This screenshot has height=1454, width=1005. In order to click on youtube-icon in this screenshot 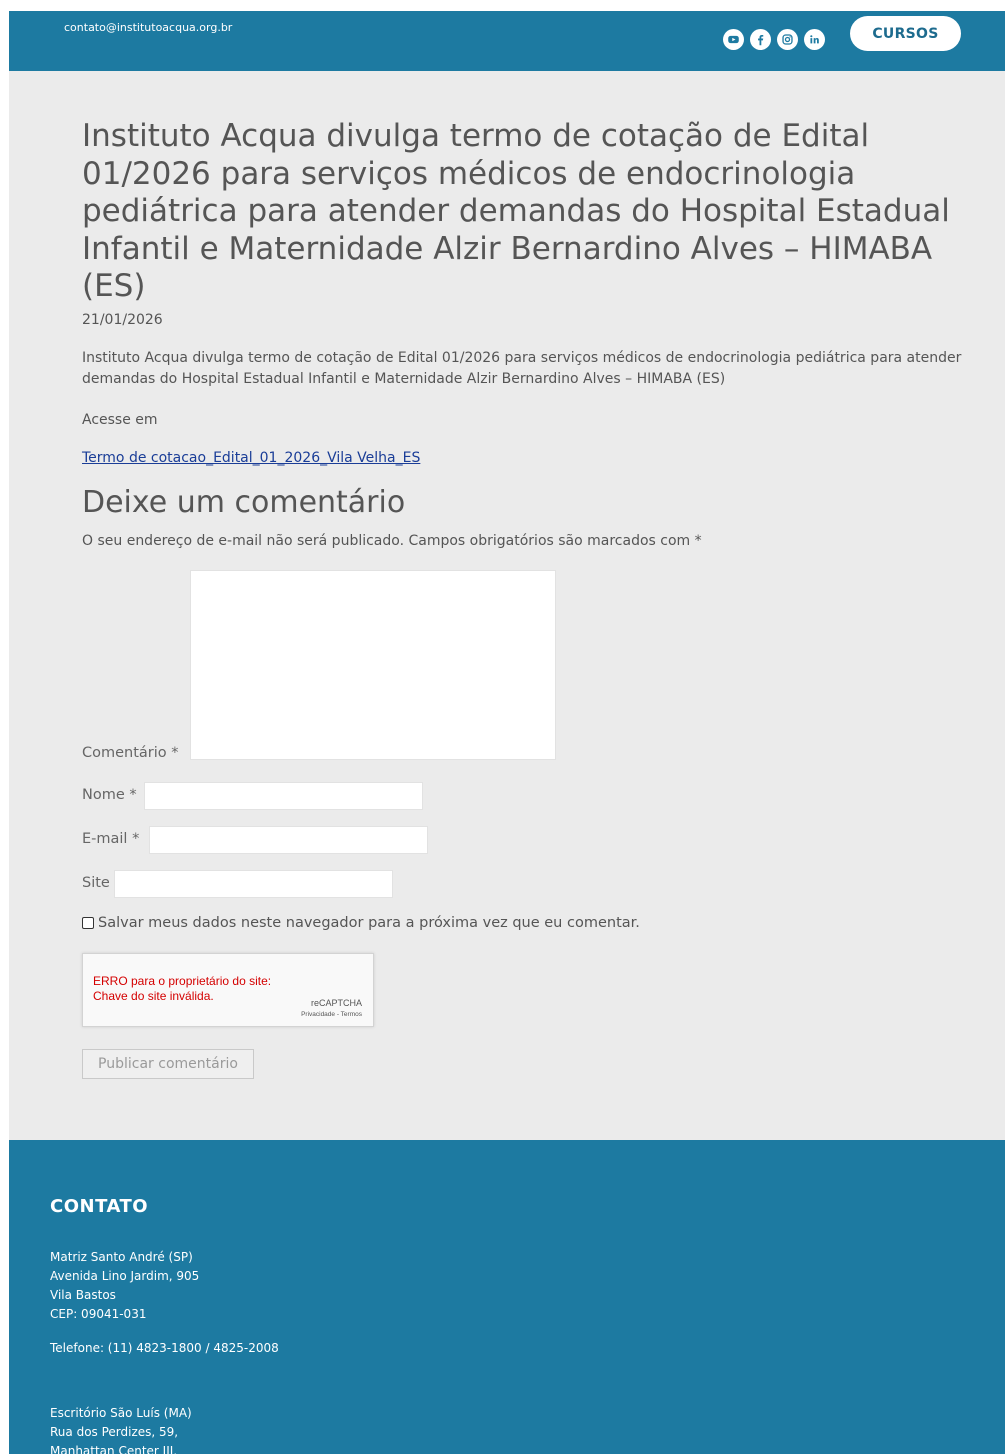, I will do `click(733, 39)`.